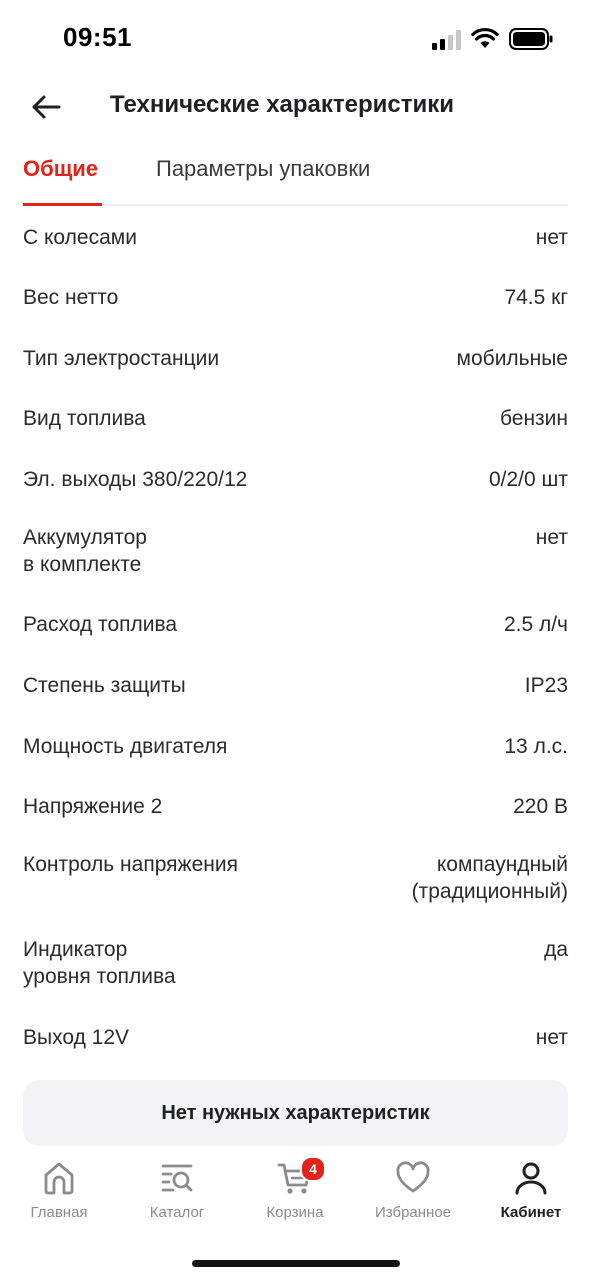 The width and height of the screenshot is (591, 1280). I want to click on tabs-divider, so click(295, 205).